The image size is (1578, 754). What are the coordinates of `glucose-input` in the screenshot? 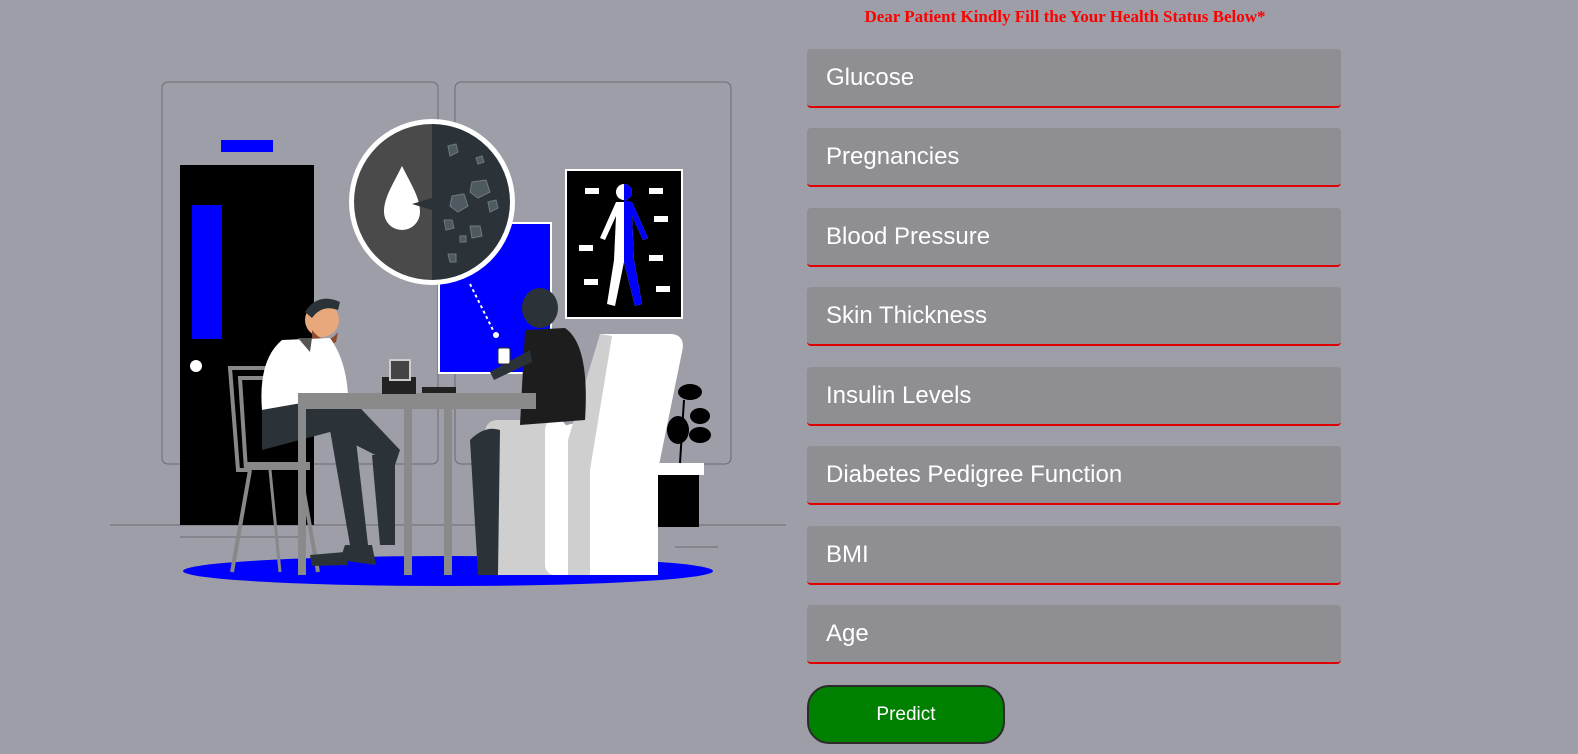 It's located at (1074, 78).